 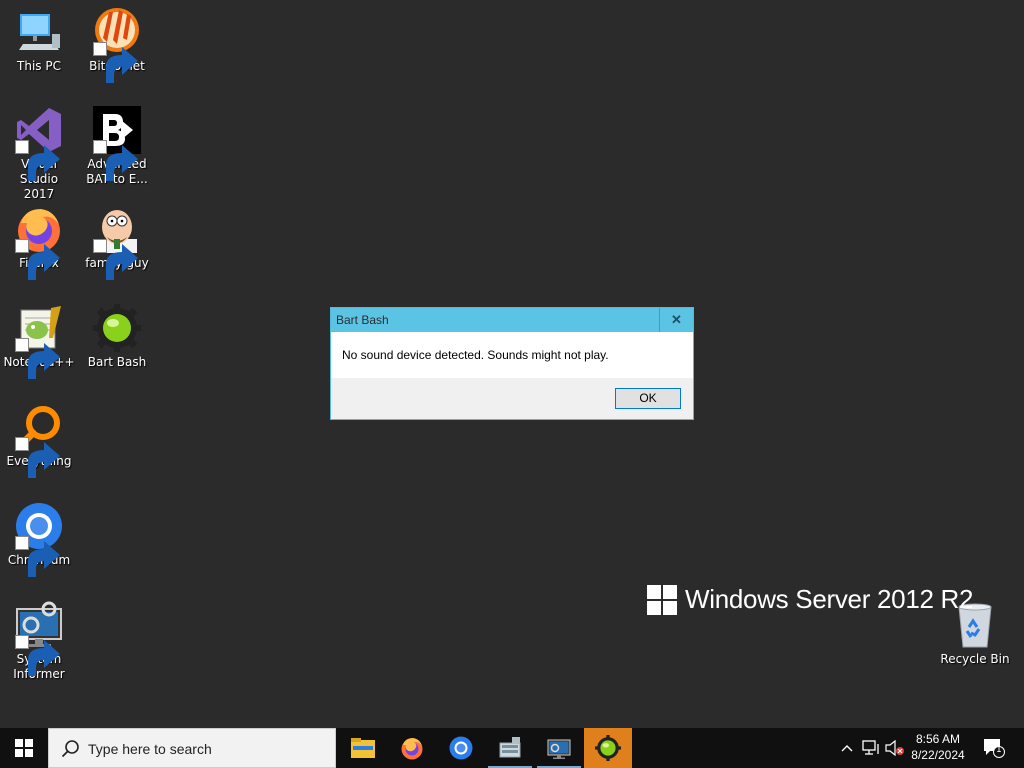 I want to click on taskbar-system-informer, so click(x=559, y=748).